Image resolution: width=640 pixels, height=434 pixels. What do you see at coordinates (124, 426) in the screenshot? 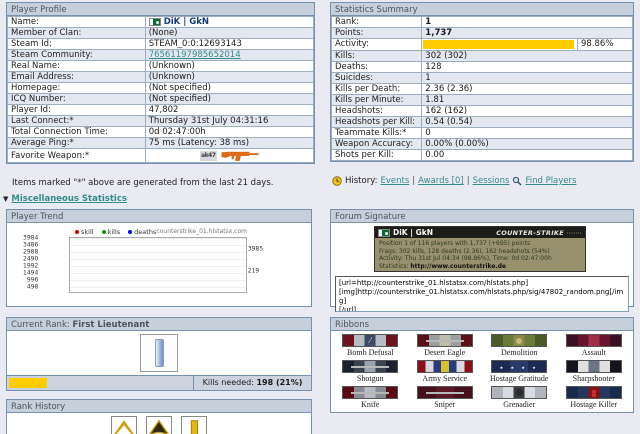
I see `chevron-outline-rank-icon` at bounding box center [124, 426].